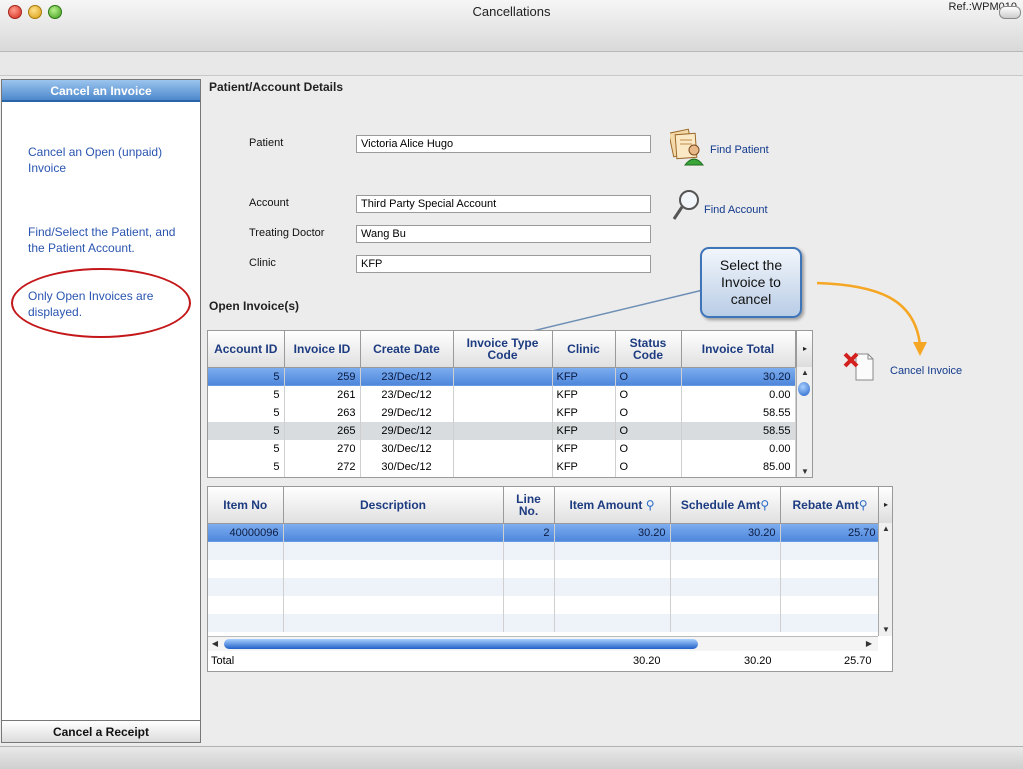 This screenshot has height=769, width=1023. I want to click on horizontal-scroll-thumb, so click(461, 644).